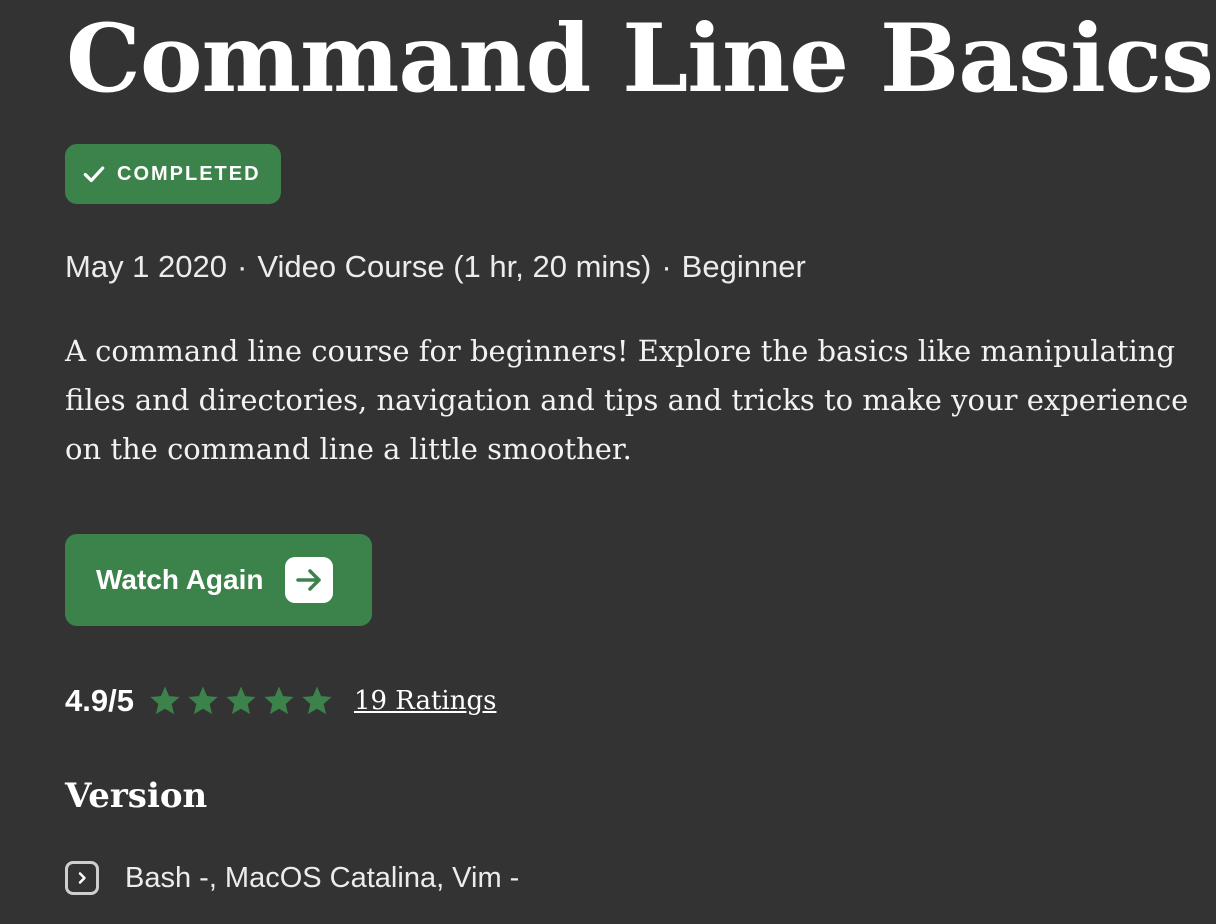  I want to click on ratings-link: 19 Ratings, so click(425, 701).